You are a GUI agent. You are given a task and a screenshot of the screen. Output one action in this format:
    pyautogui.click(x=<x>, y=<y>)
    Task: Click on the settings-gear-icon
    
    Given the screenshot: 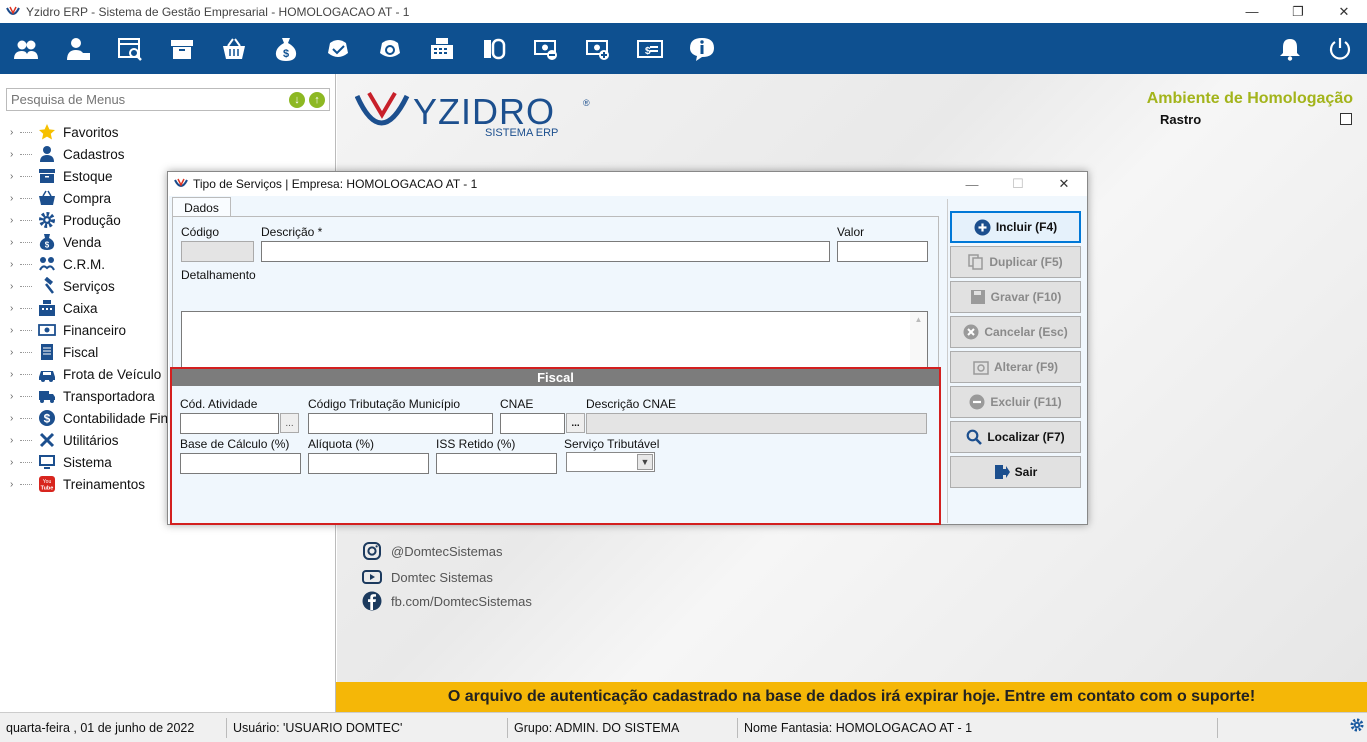 What is the action you would take?
    pyautogui.click(x=1357, y=726)
    